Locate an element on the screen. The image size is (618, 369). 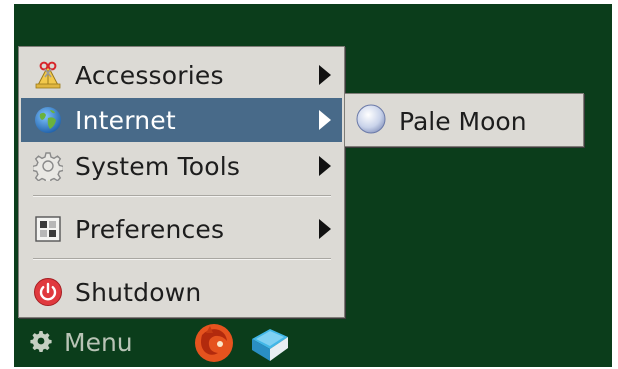
menu-item-label: Internet is located at coordinates (125, 120).